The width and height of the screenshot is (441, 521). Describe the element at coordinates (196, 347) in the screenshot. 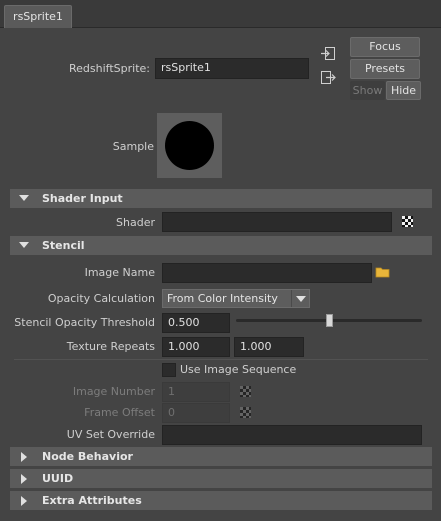

I see `texture-repeats-u-field: 1.000` at that location.